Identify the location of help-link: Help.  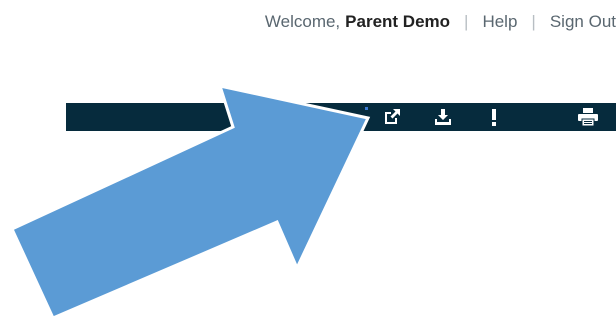
(499, 22).